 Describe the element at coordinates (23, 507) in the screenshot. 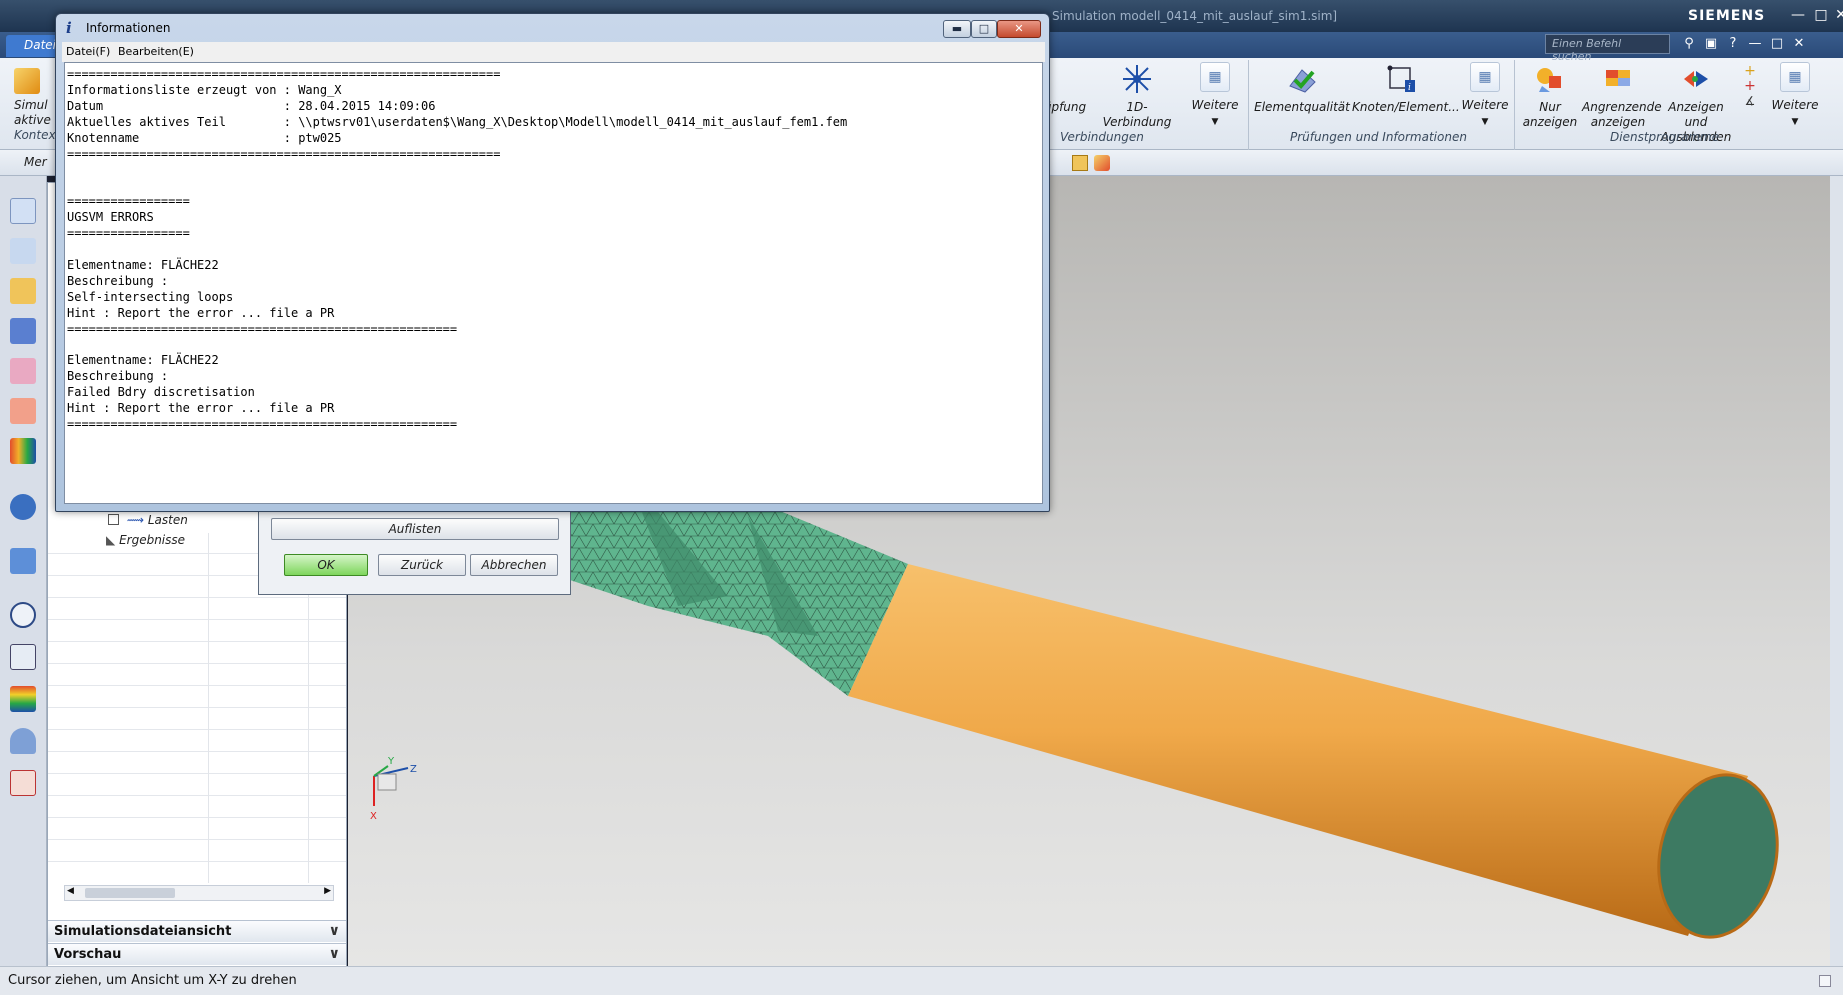

I see `info-icon` at that location.